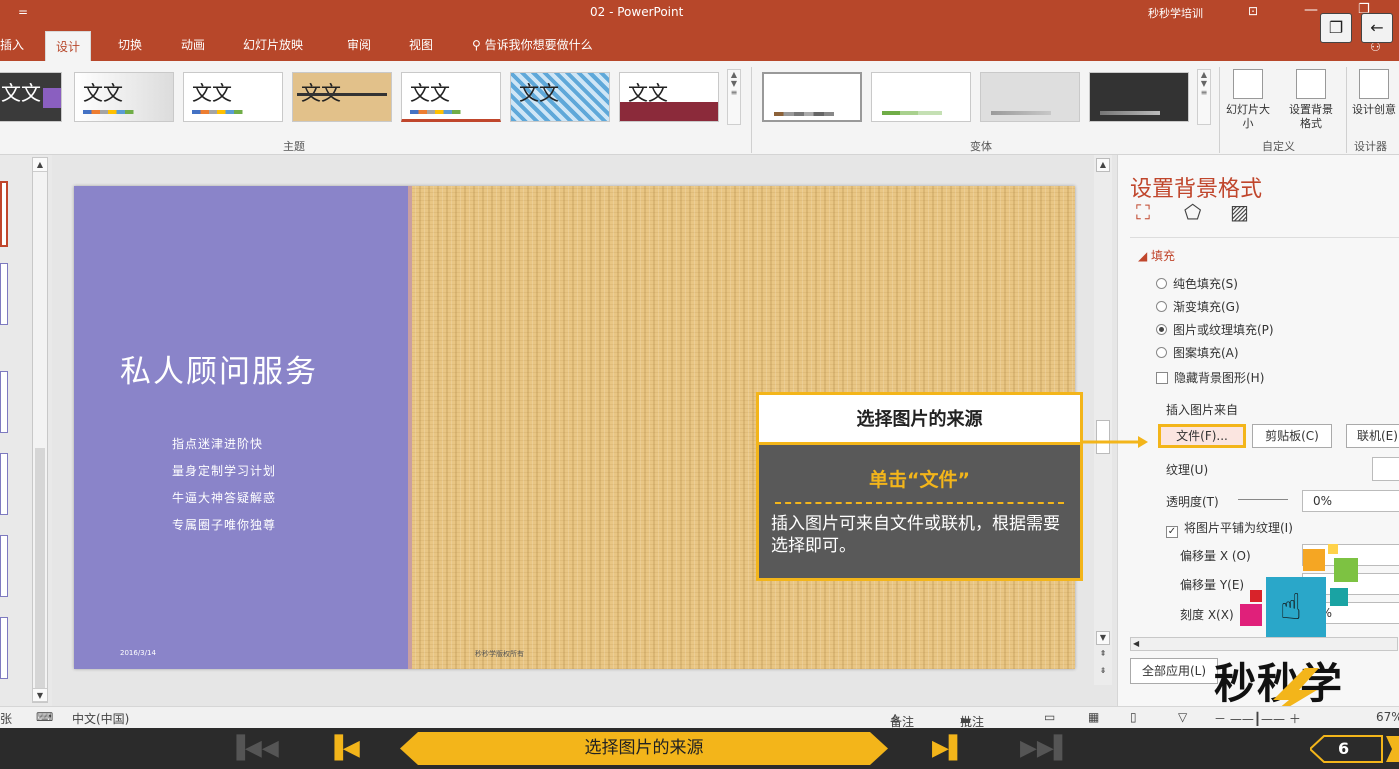 The height and width of the screenshot is (769, 1399). What do you see at coordinates (1229, 528) in the screenshot?
I see `tile-checkbox: ✓ 将图片平铺为纹理(I)` at bounding box center [1229, 528].